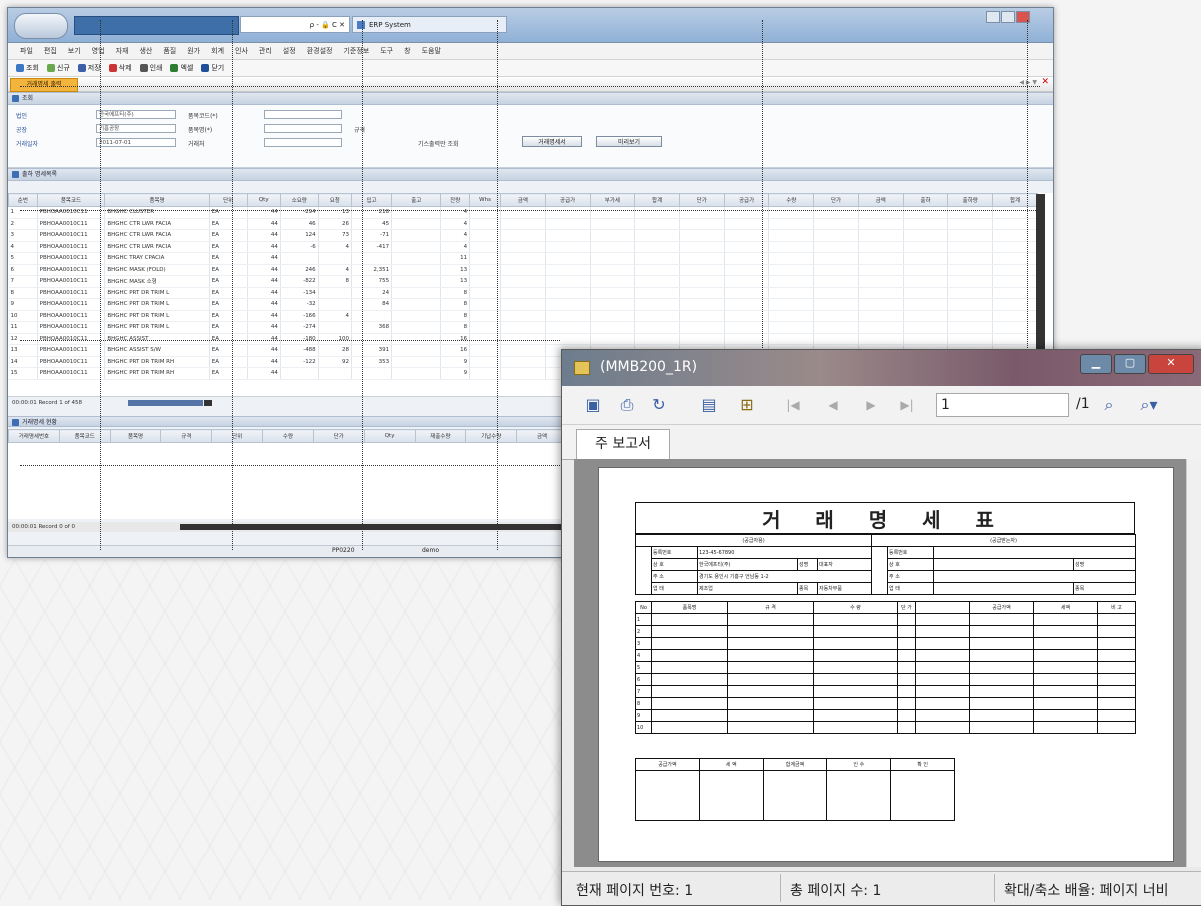 Image resolution: width=1201 pixels, height=906 pixels. I want to click on grid-column-header: 입고, so click(371, 200).